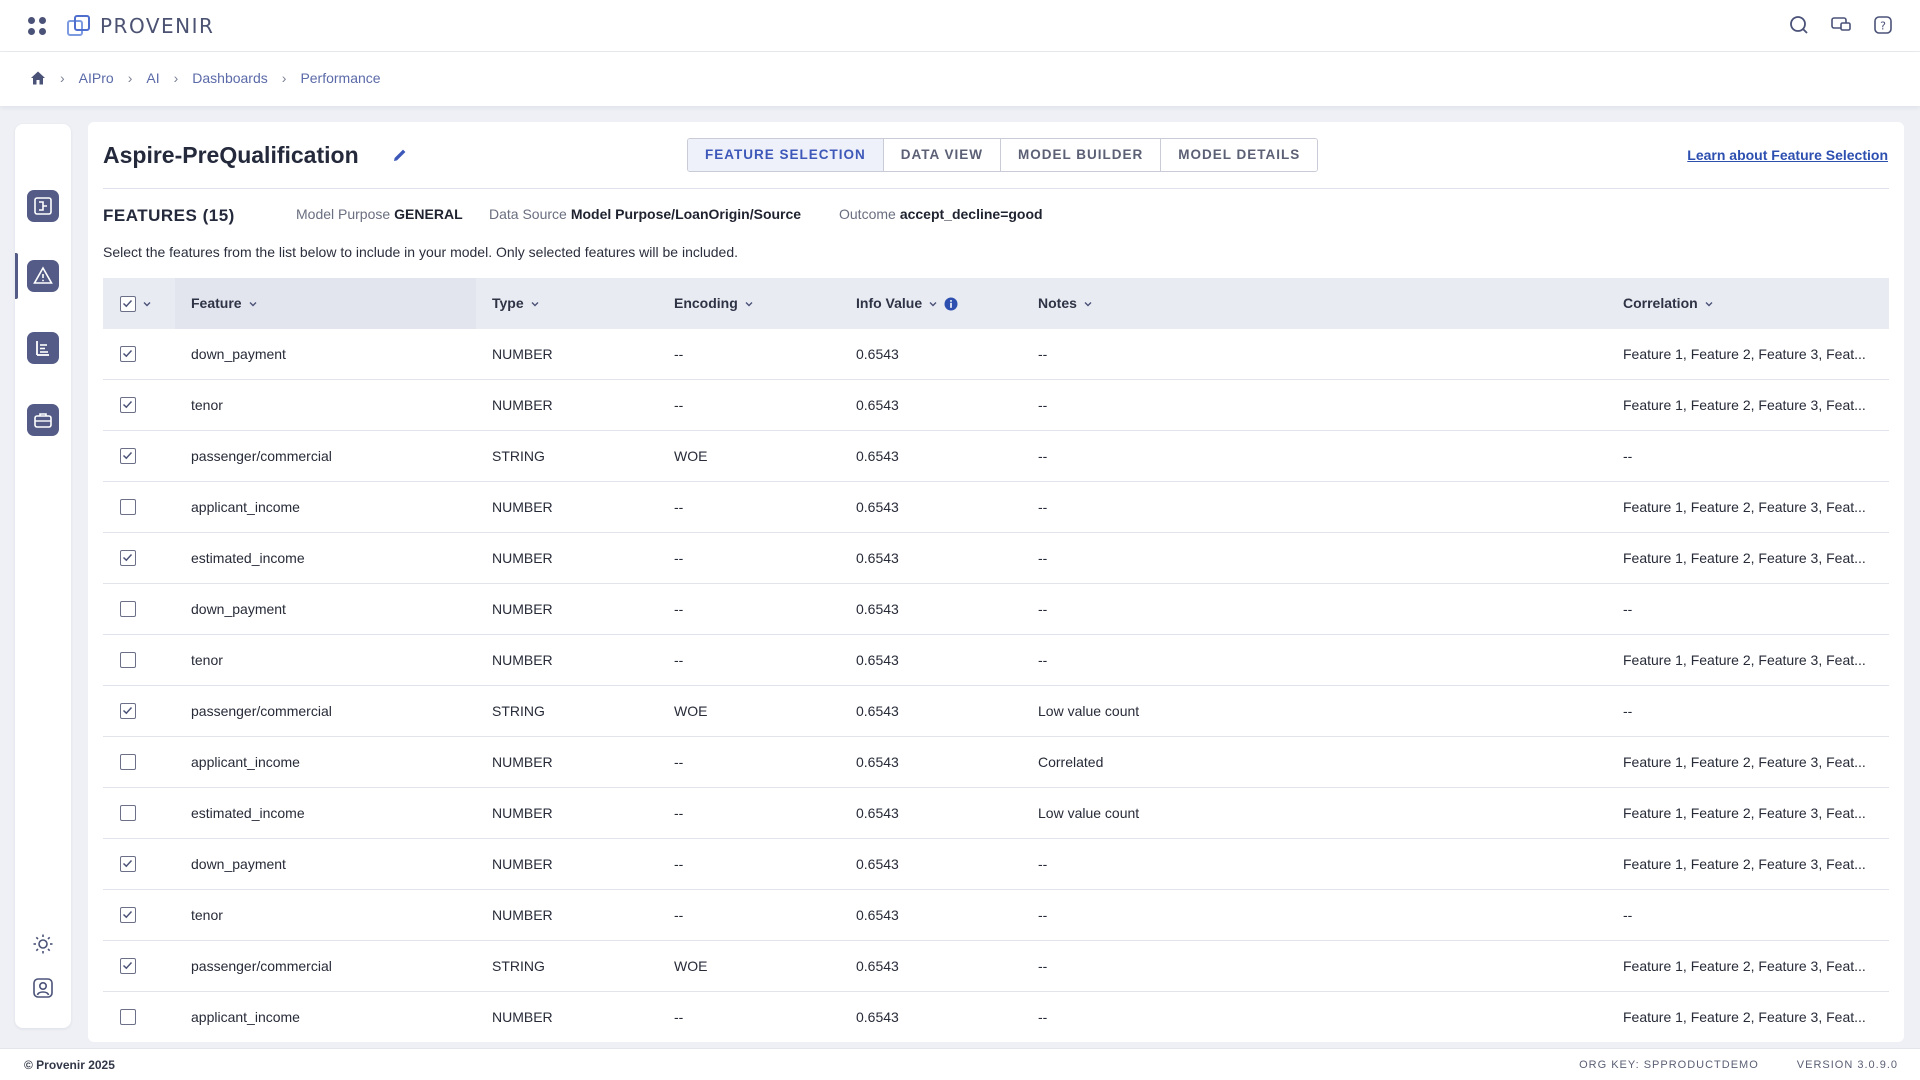 The width and height of the screenshot is (1920, 1080). I want to click on header-feature: Feature, so click(224, 303).